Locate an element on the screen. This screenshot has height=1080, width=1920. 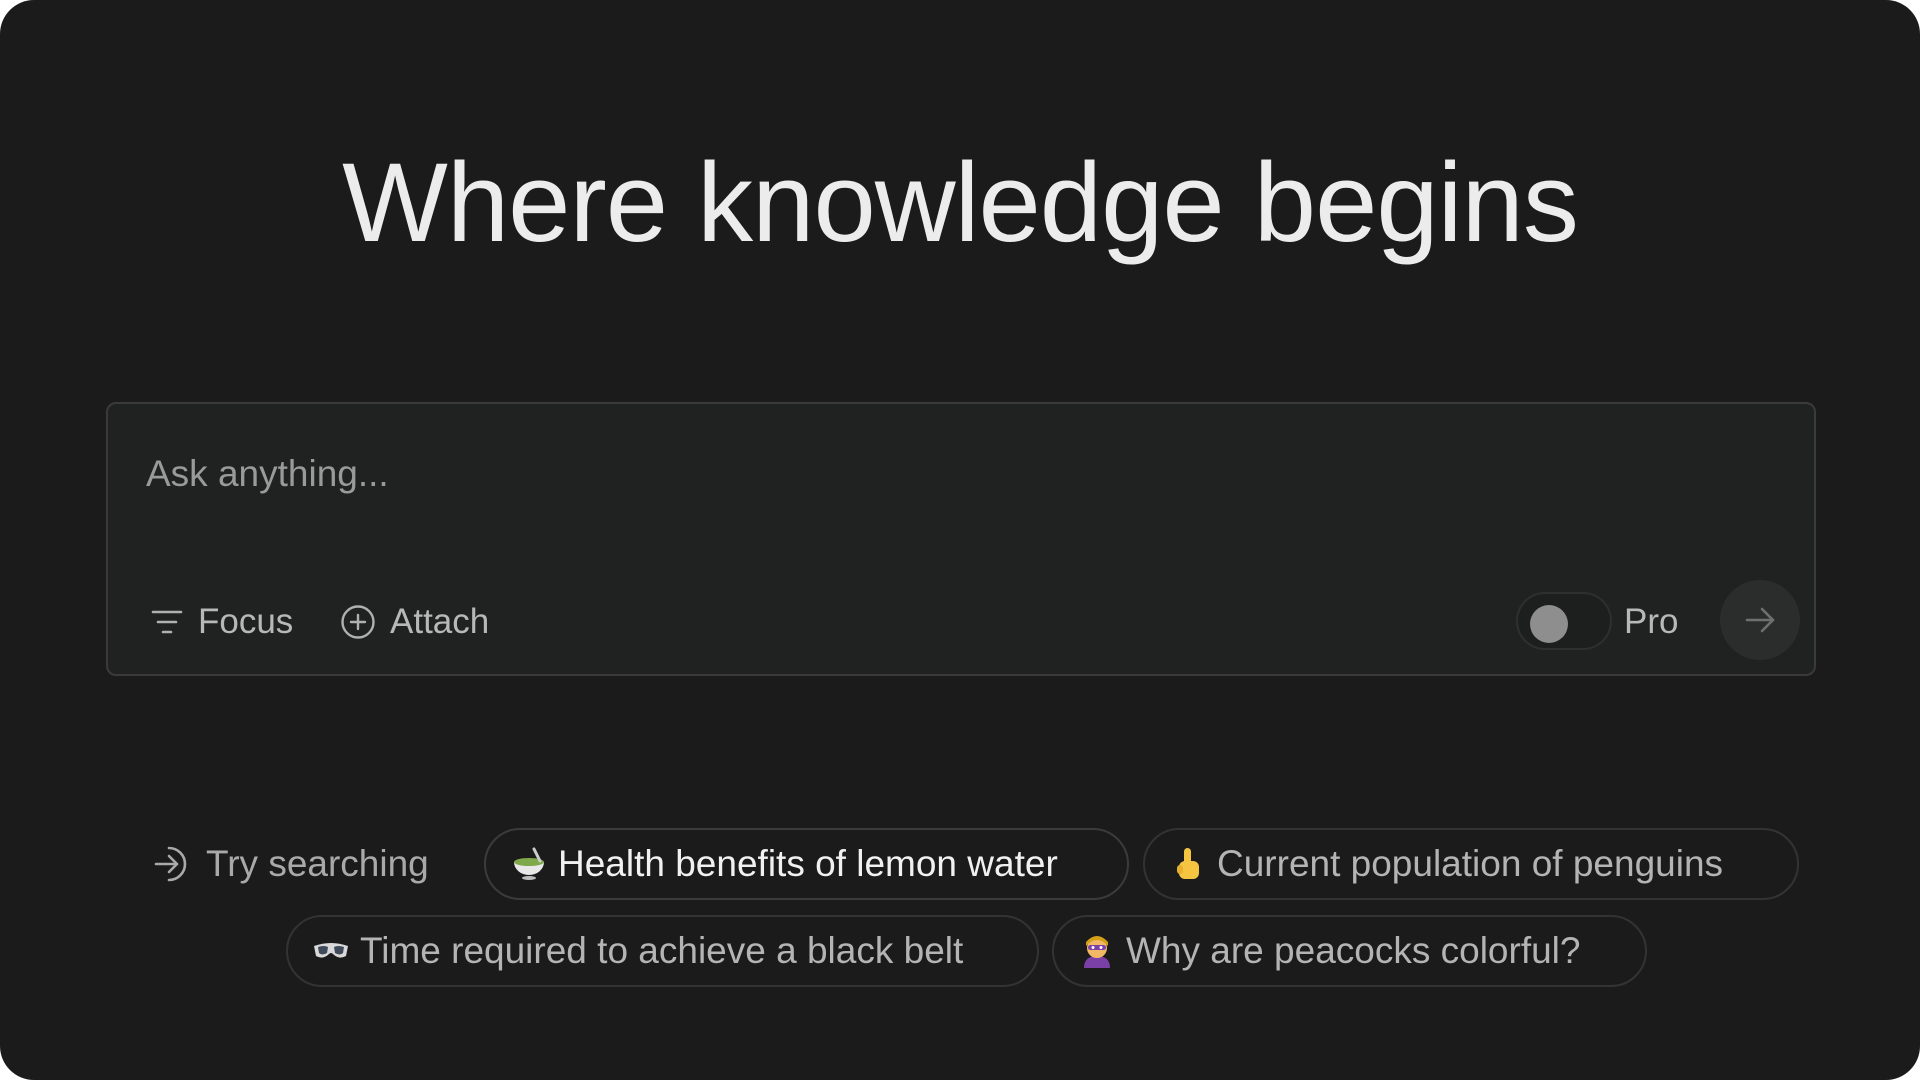
pro-label: Pro is located at coordinates (1651, 621).